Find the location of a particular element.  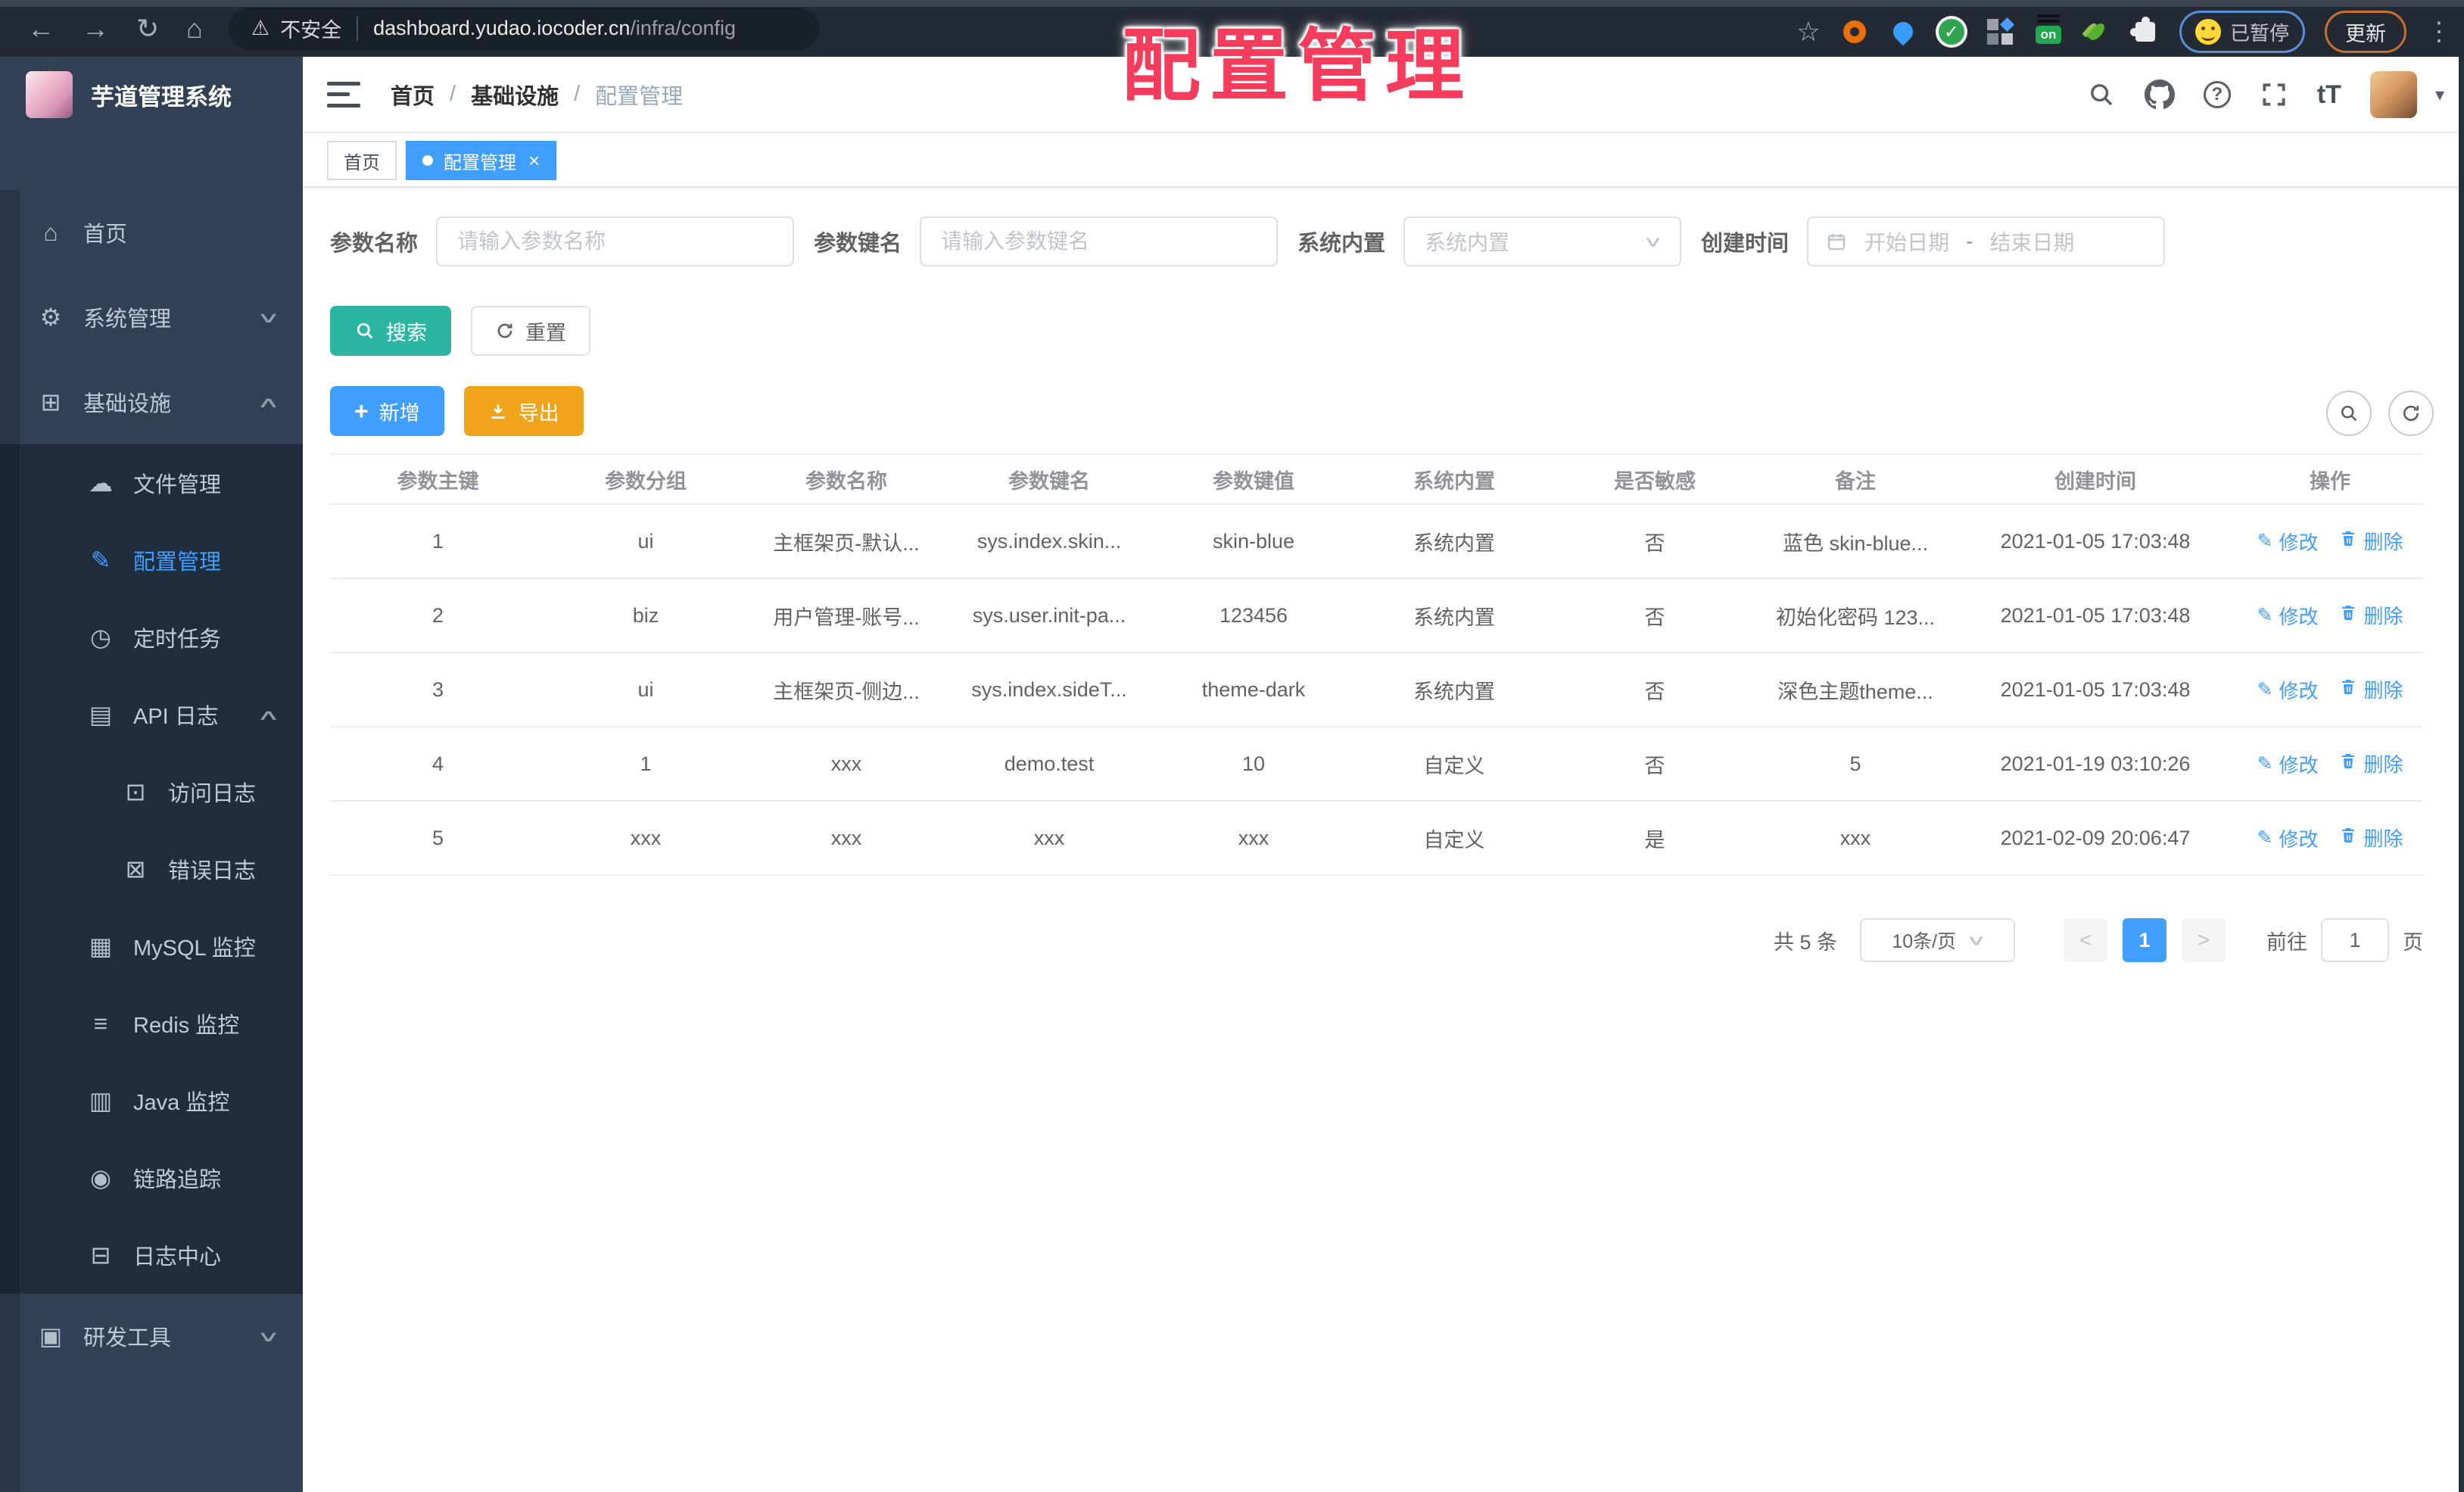

browser-home-icon: ⌂ is located at coordinates (194, 28).